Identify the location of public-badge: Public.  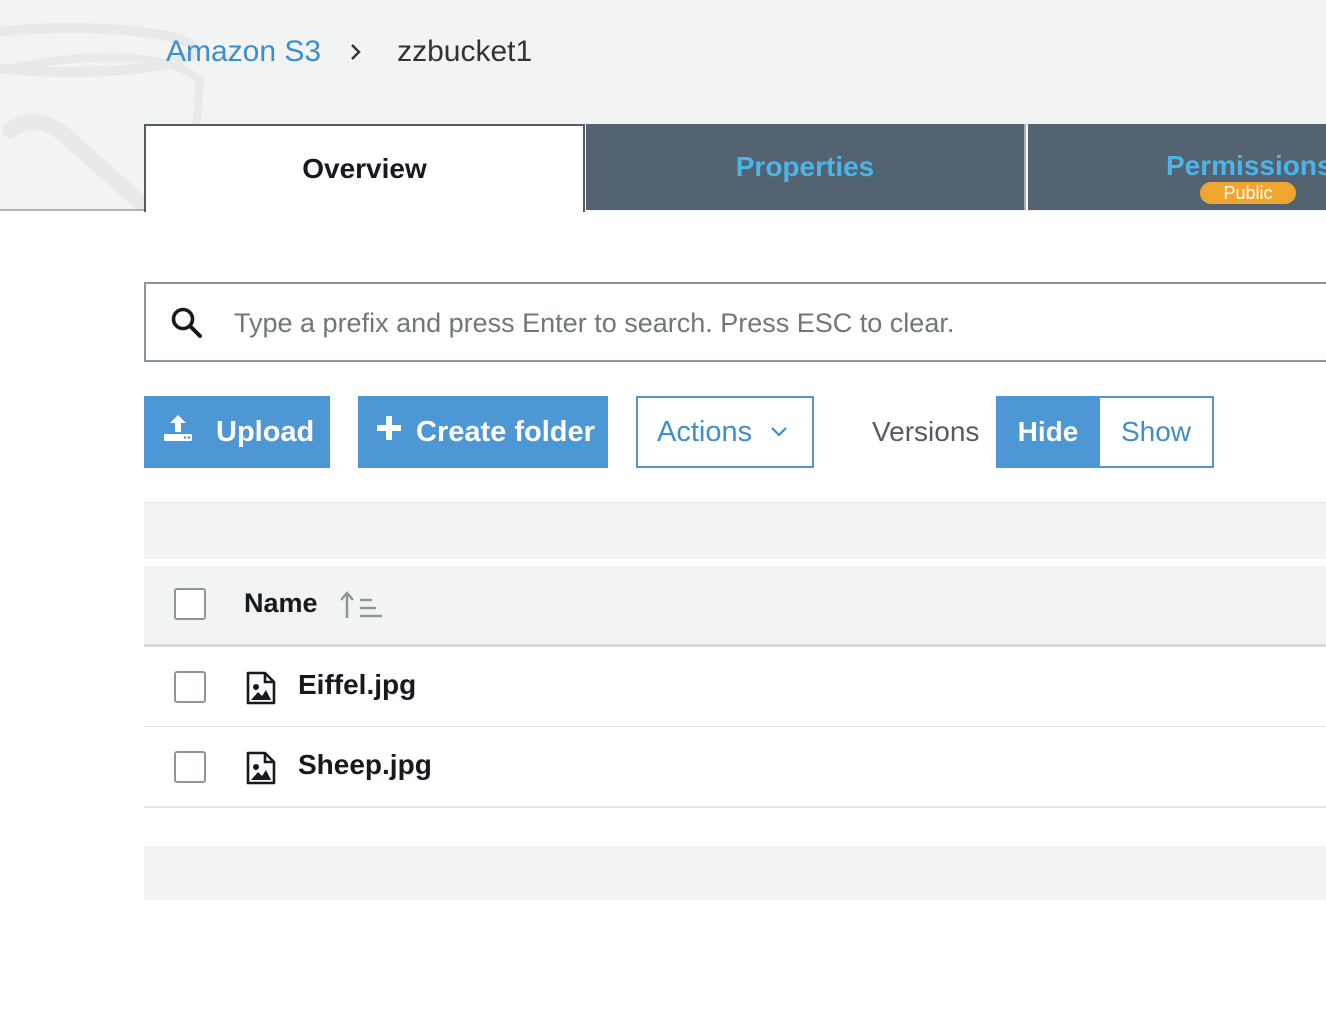
(1248, 193).